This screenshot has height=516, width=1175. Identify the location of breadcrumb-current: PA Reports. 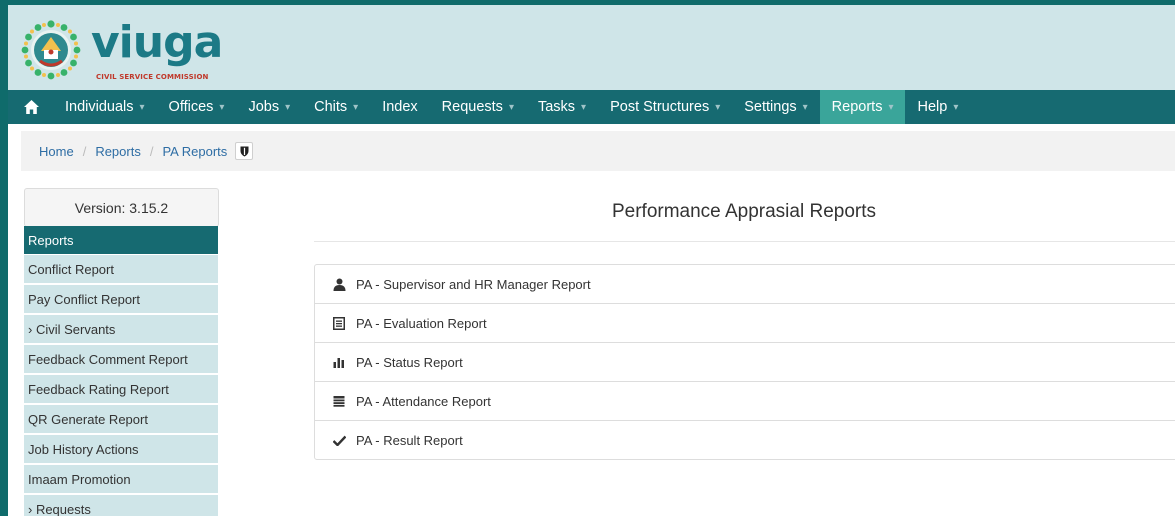
(194, 151).